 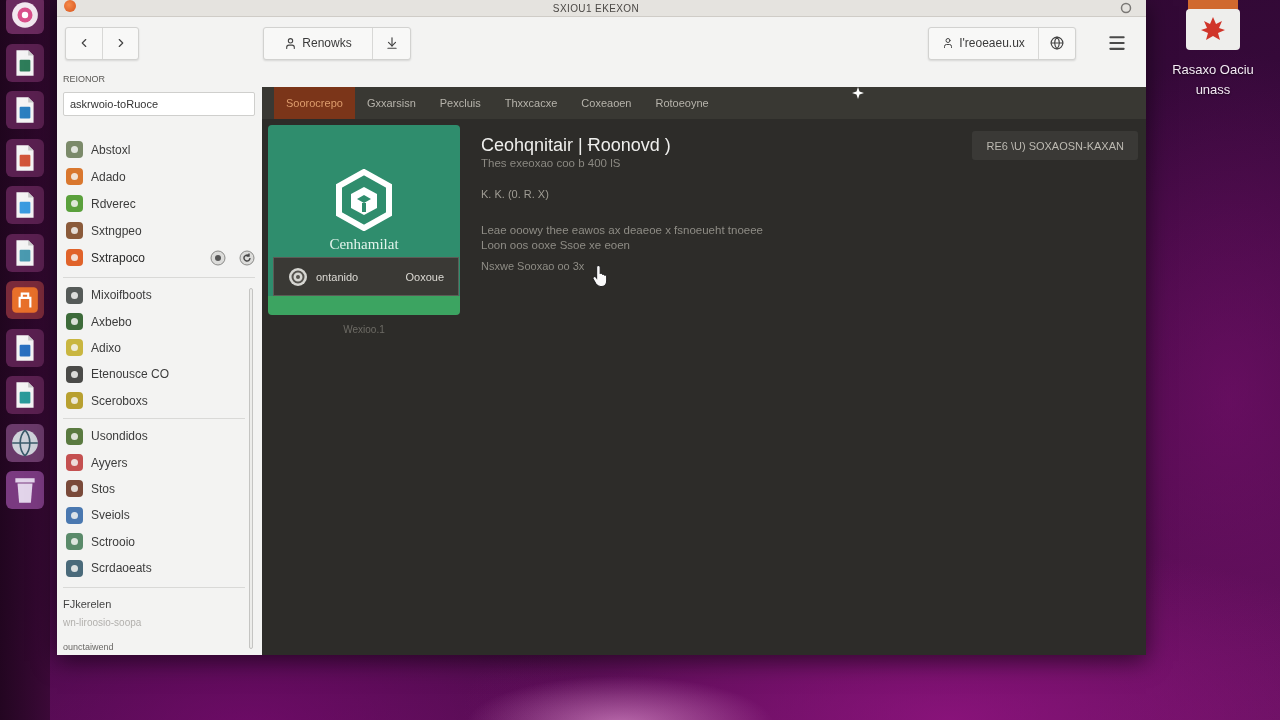 What do you see at coordinates (622, 238) in the screenshot?
I see `app-description: Leae ooowy thee eawos ax deaeoe x fsnoeueht tnoeee Loon oos ooxe Ssoe xe eoen` at bounding box center [622, 238].